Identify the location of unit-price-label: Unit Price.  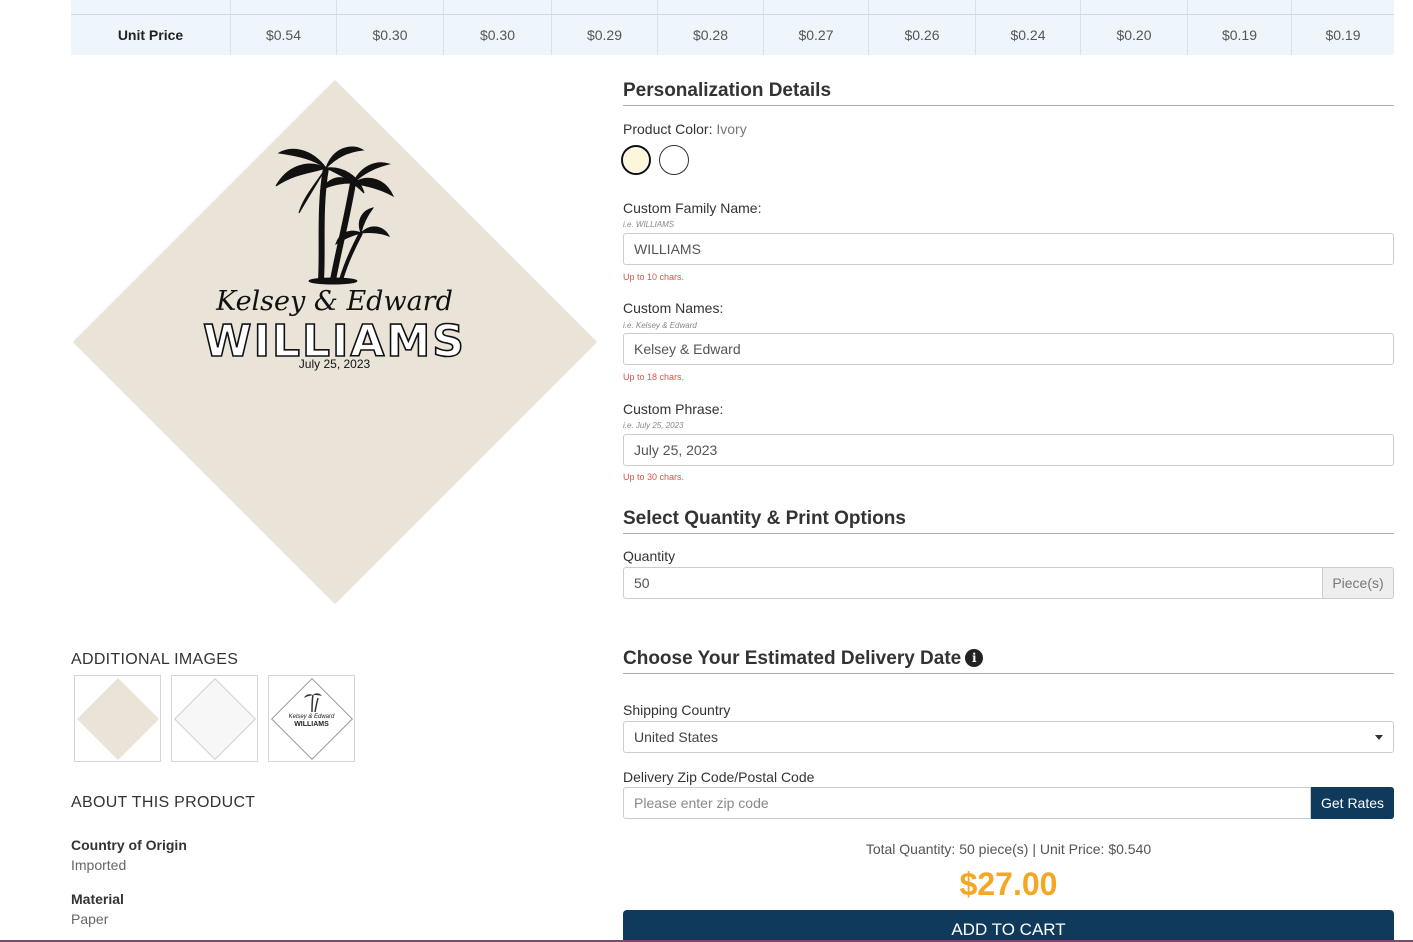
(151, 27).